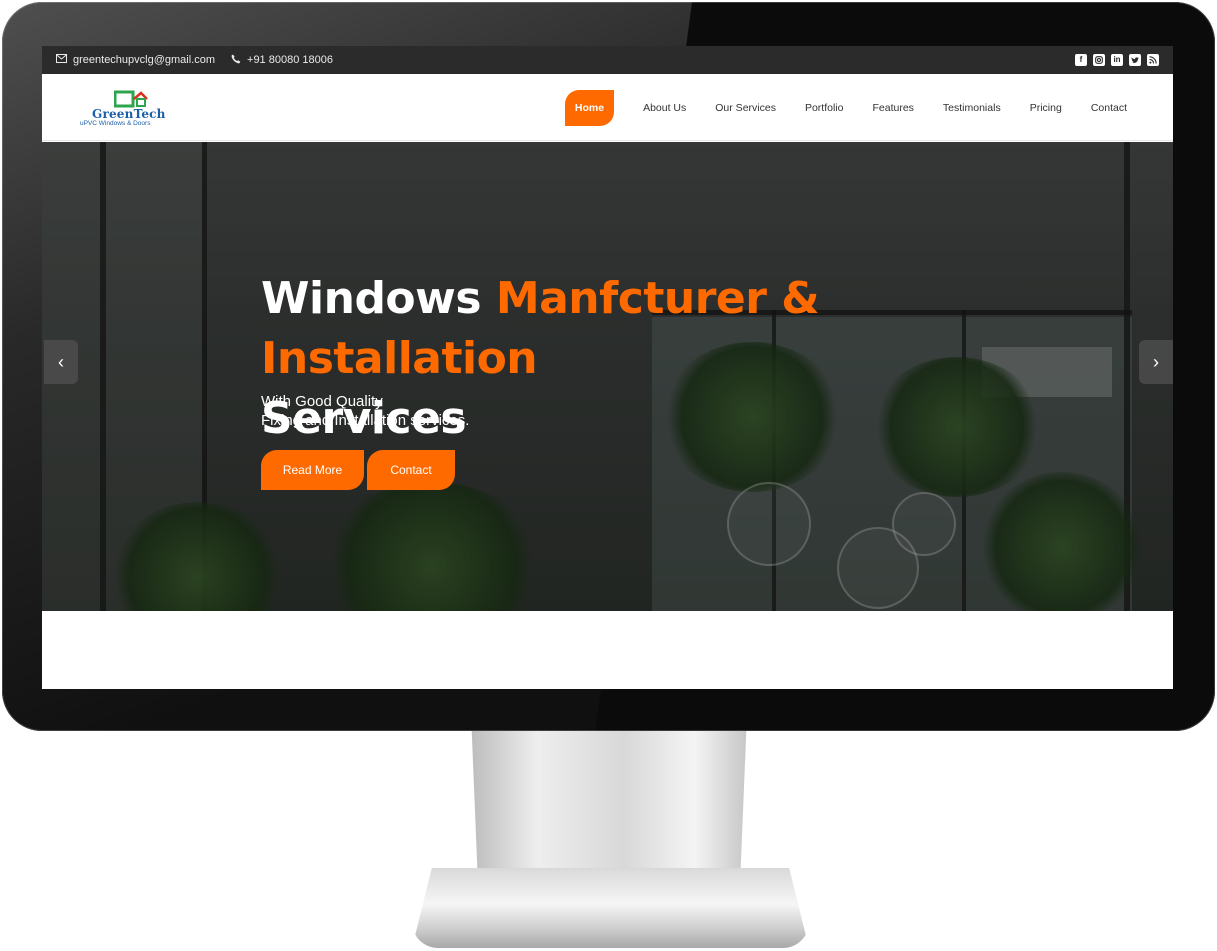 The width and height of the screenshot is (1217, 951). I want to click on chevron-right-icon: ›, so click(1156, 361).